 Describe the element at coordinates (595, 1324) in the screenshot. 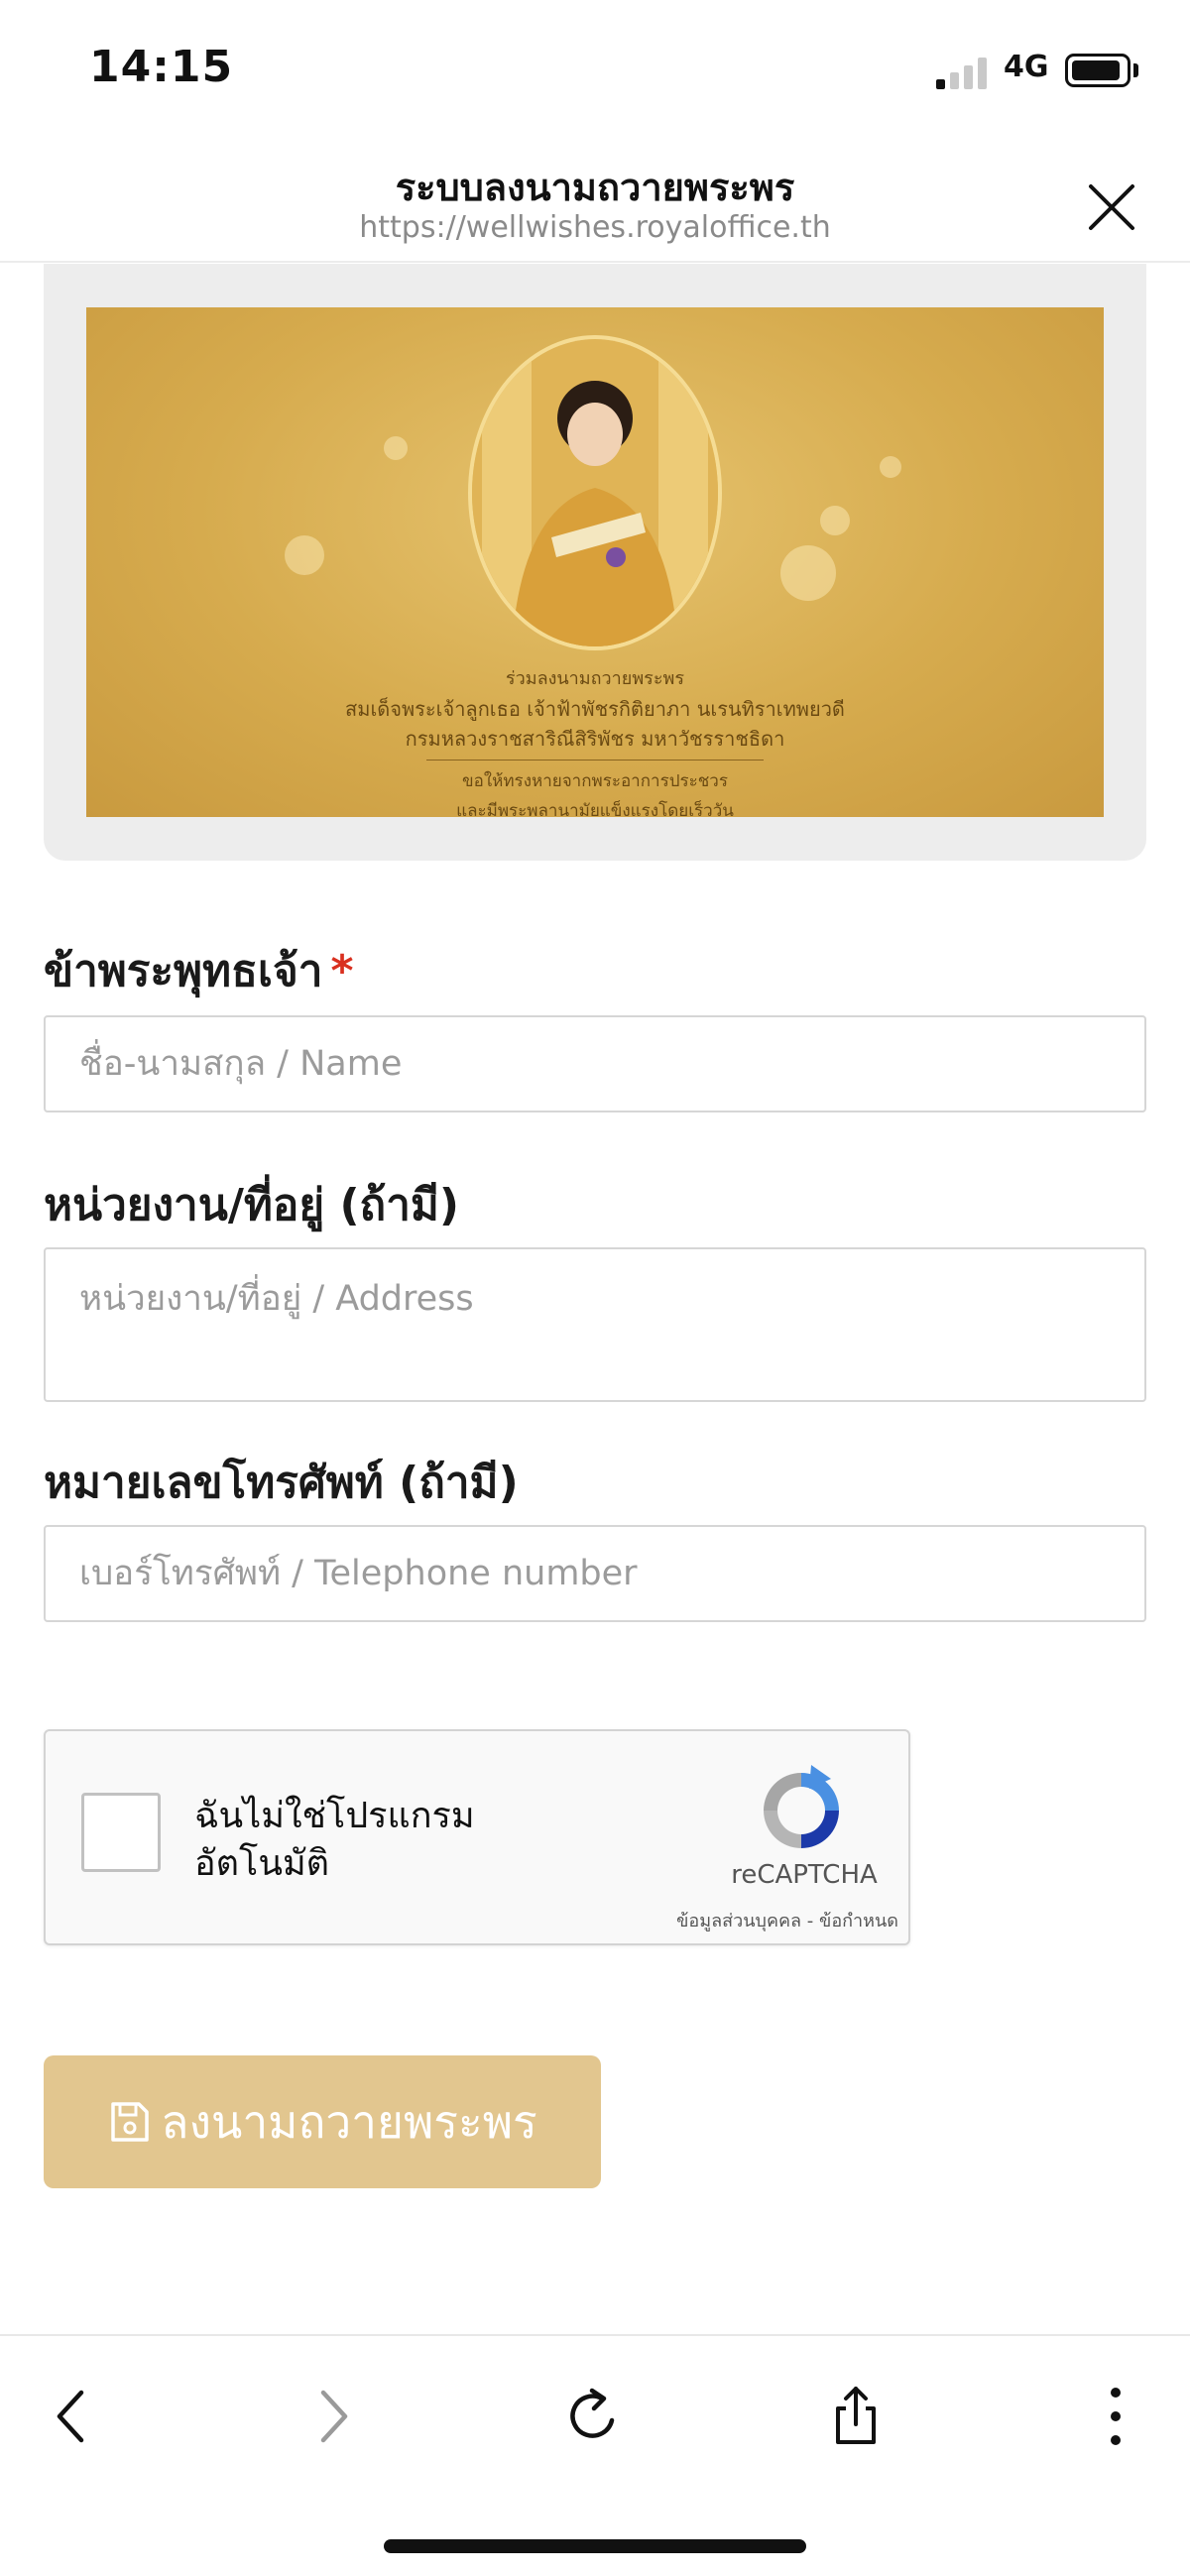

I see `address-input` at that location.